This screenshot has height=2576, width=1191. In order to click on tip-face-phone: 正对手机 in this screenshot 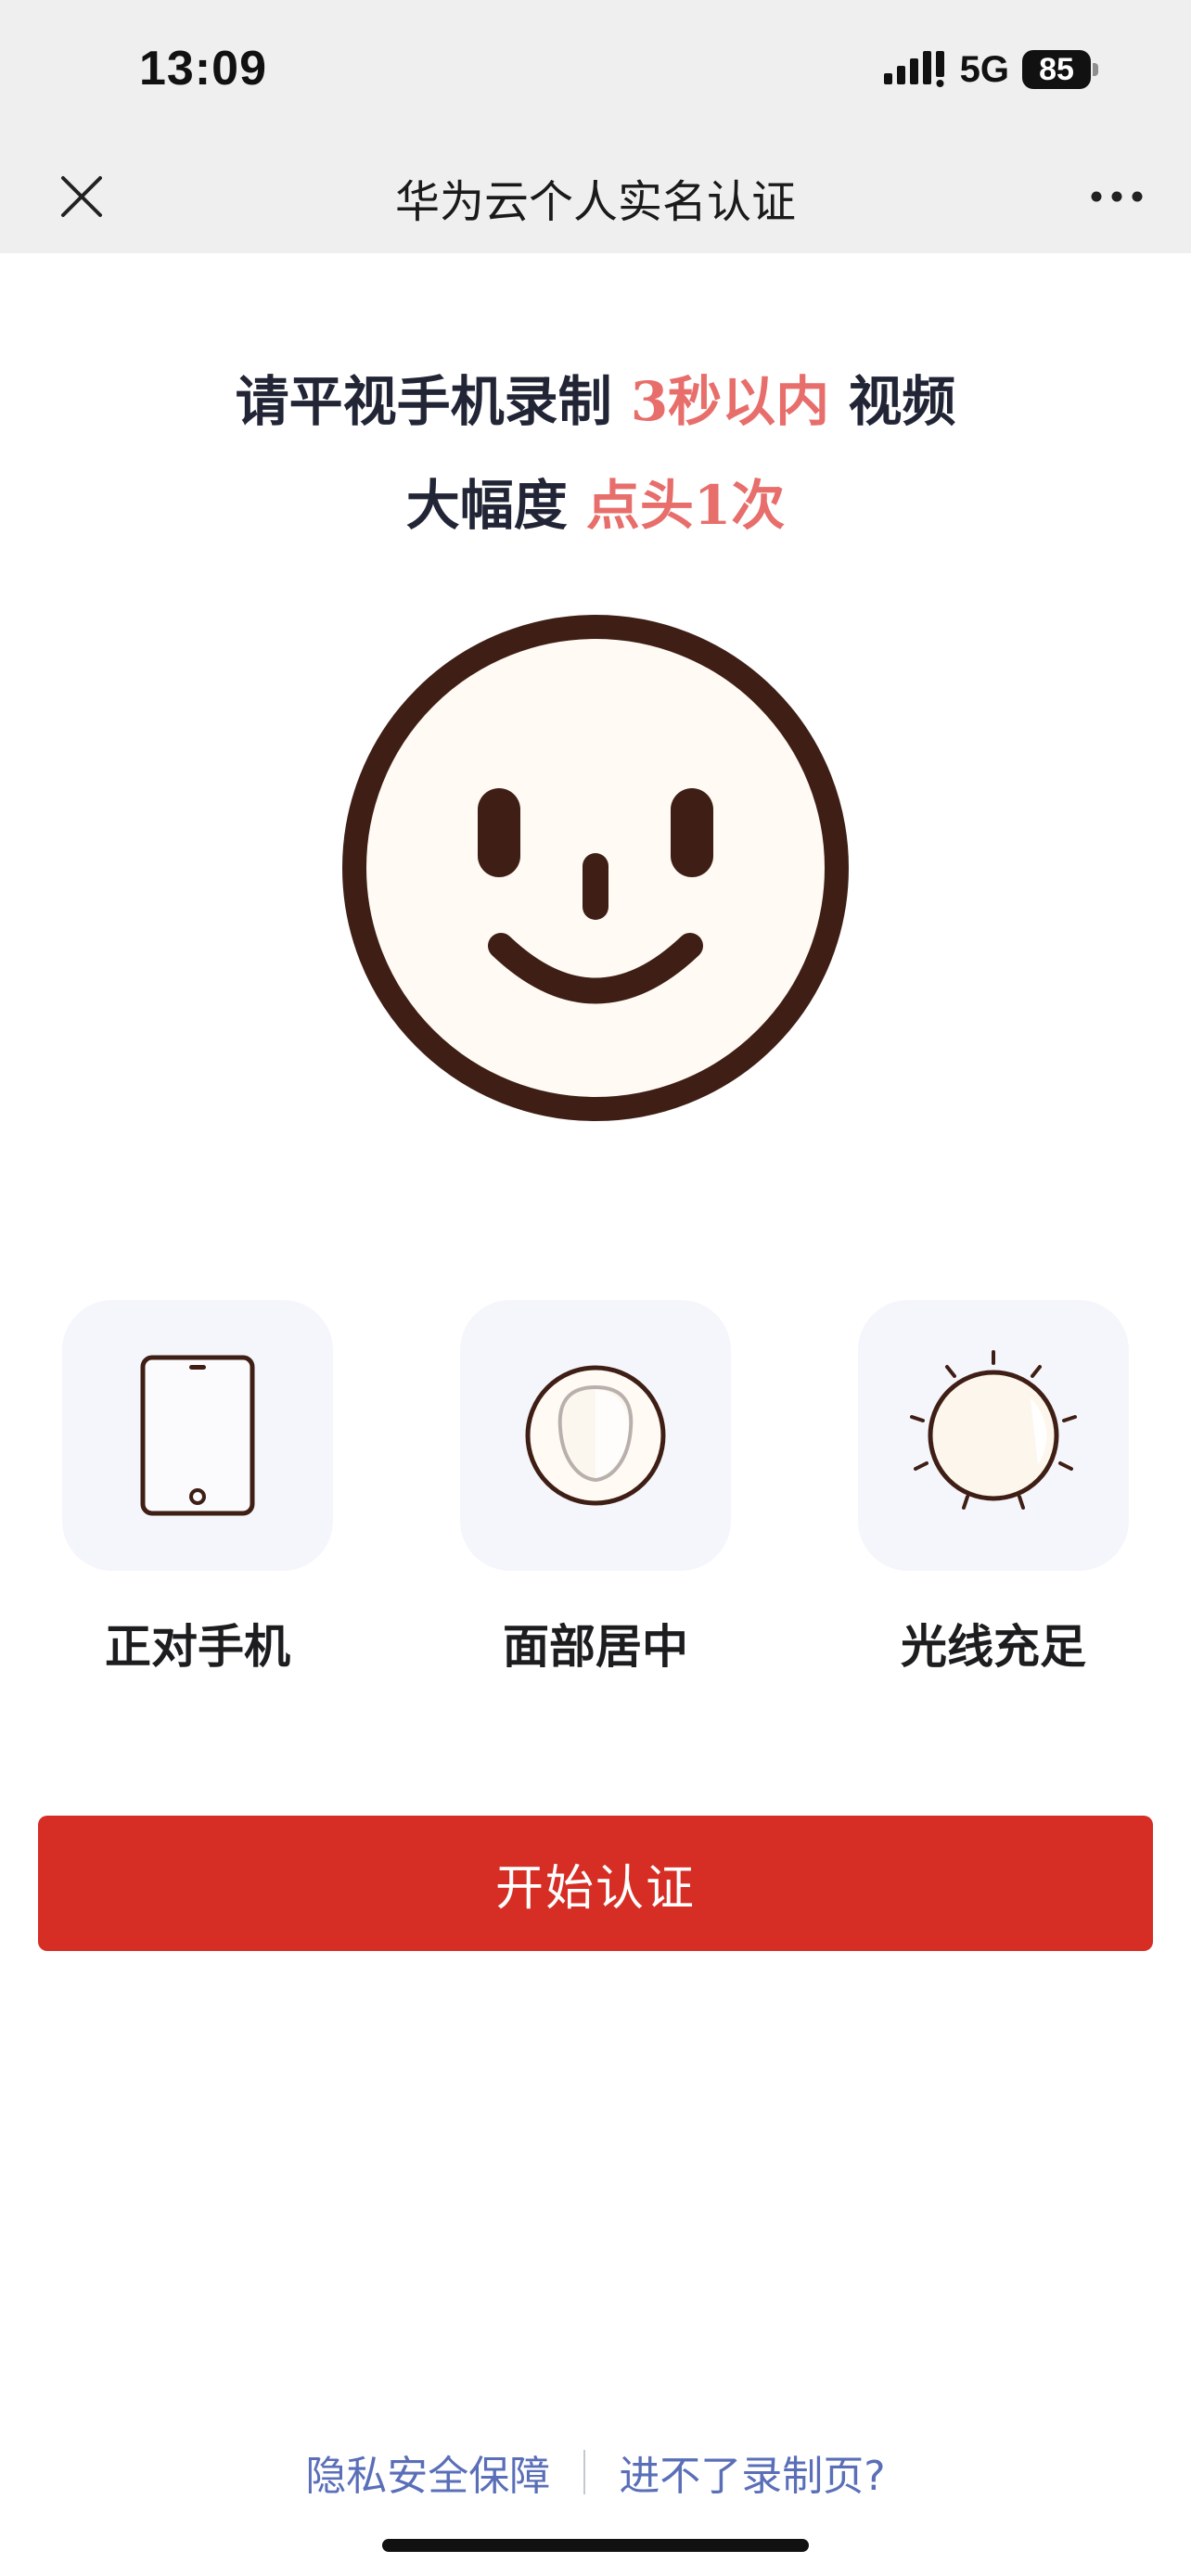, I will do `click(197, 1488)`.